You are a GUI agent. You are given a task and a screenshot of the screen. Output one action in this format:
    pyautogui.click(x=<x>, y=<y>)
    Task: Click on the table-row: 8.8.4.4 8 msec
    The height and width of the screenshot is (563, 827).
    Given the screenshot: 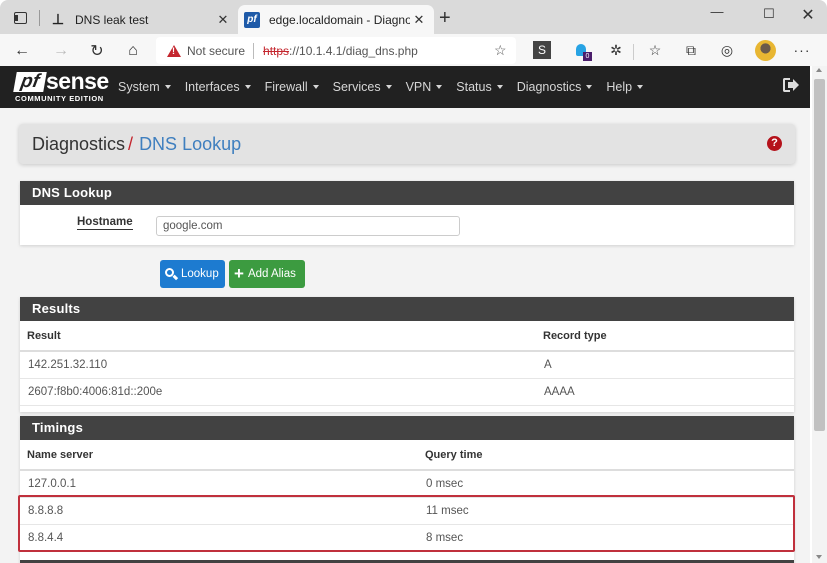 What is the action you would take?
    pyautogui.click(x=407, y=538)
    